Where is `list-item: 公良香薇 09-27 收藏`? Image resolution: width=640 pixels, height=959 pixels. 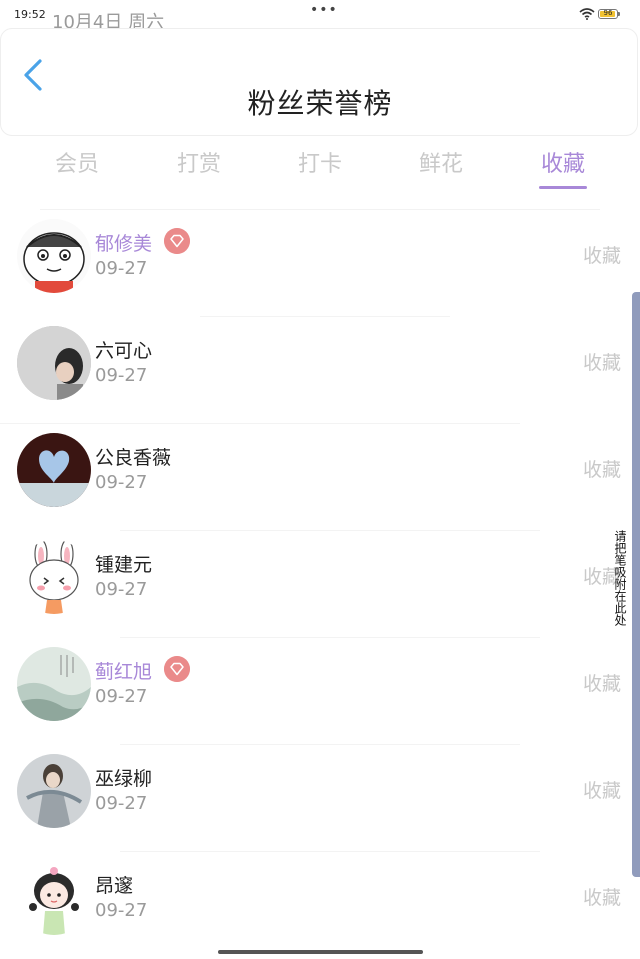
list-item: 公良香薇 09-27 收藏 is located at coordinates (320, 477).